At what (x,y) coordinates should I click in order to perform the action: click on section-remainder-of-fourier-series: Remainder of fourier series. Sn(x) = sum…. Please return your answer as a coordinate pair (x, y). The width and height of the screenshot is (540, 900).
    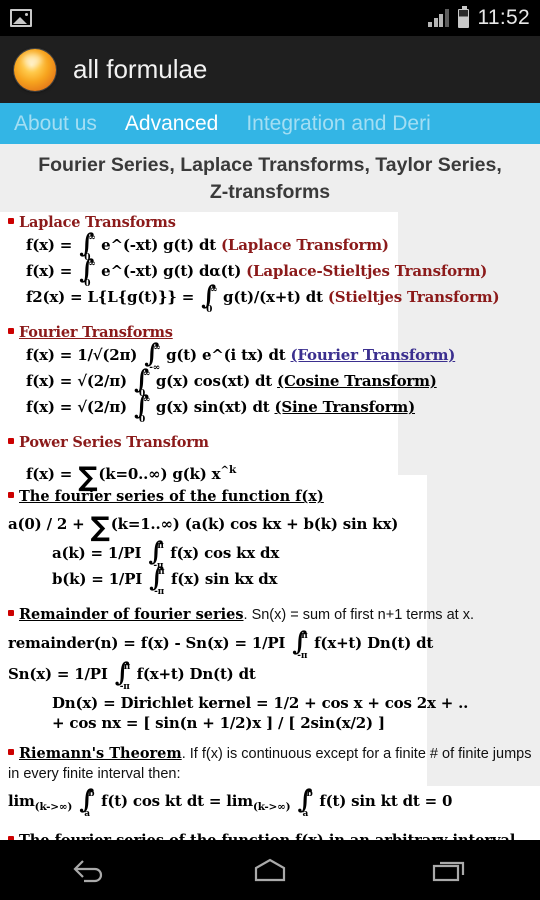
    Looking at the image, I should click on (270, 668).